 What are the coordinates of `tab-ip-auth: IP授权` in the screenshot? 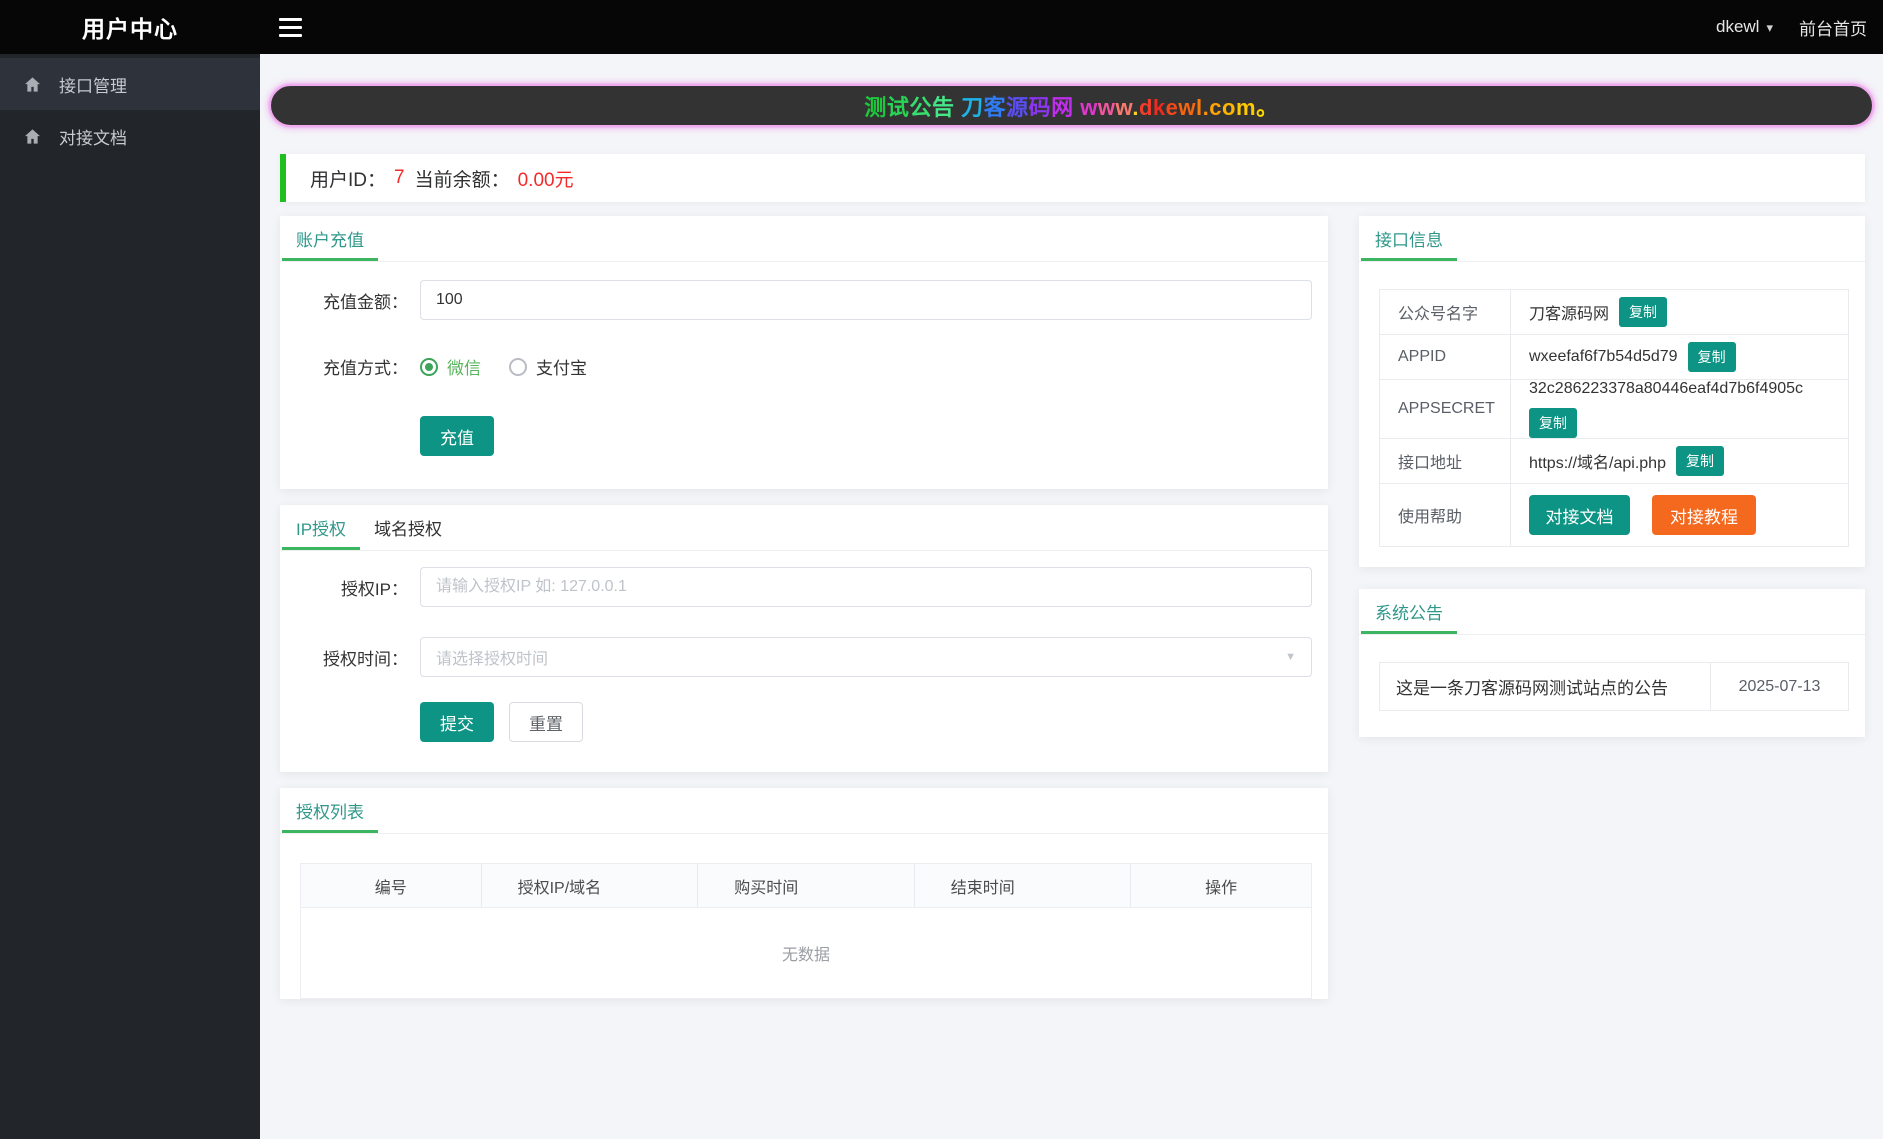 It's located at (321, 527).